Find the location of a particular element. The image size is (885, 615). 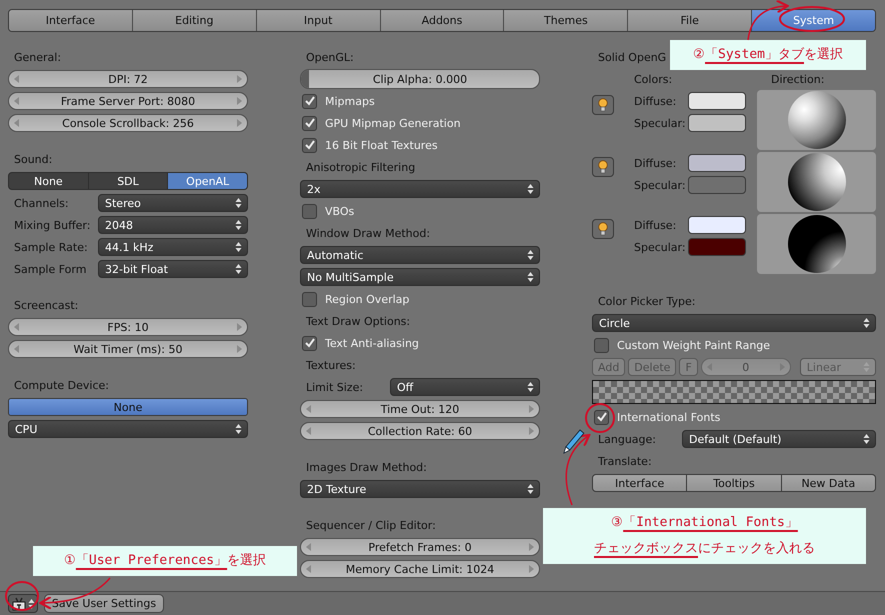

checkbox-label: Region Overlap is located at coordinates (367, 299).